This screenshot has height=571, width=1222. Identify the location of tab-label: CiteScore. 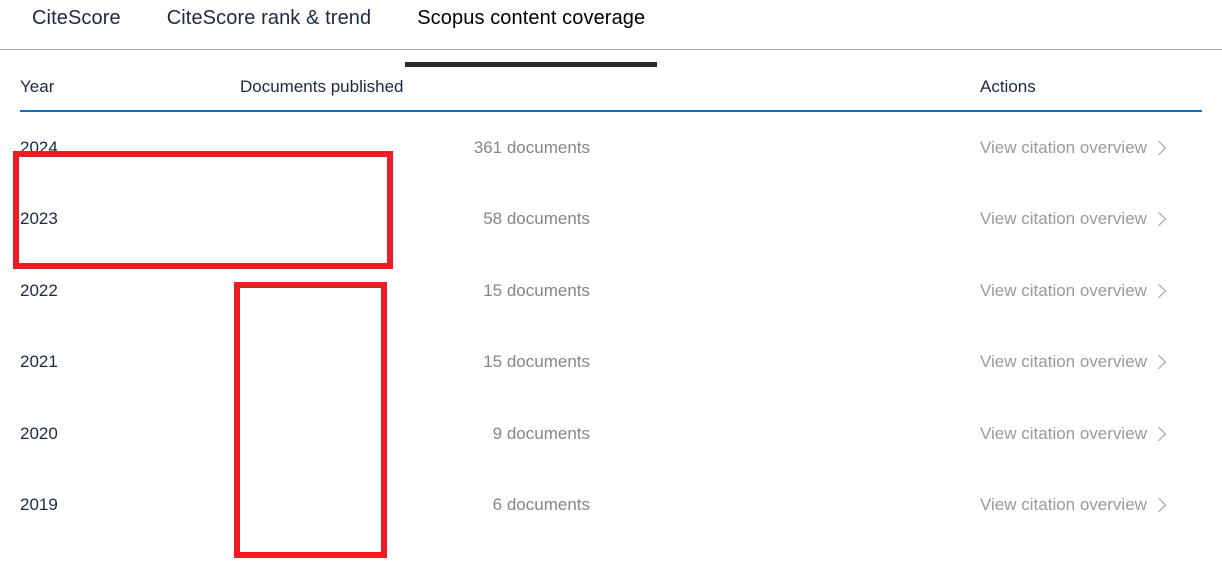
(76, 18).